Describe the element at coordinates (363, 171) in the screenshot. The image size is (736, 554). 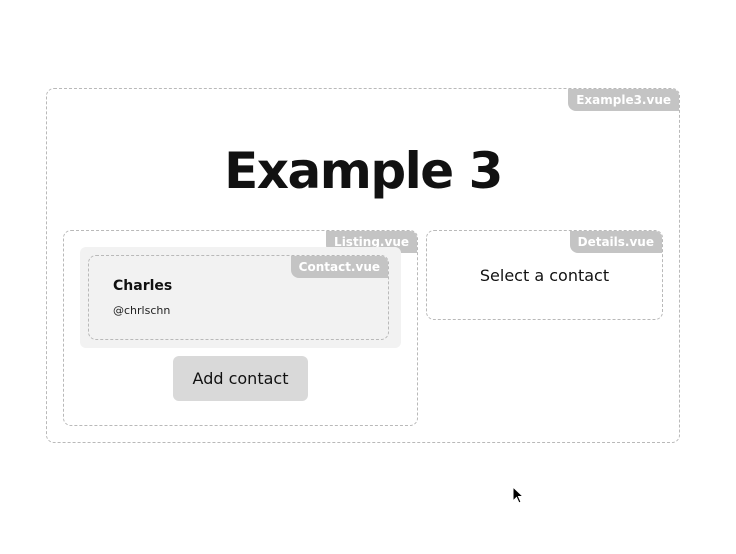
I see `page-title: Example 3` at that location.